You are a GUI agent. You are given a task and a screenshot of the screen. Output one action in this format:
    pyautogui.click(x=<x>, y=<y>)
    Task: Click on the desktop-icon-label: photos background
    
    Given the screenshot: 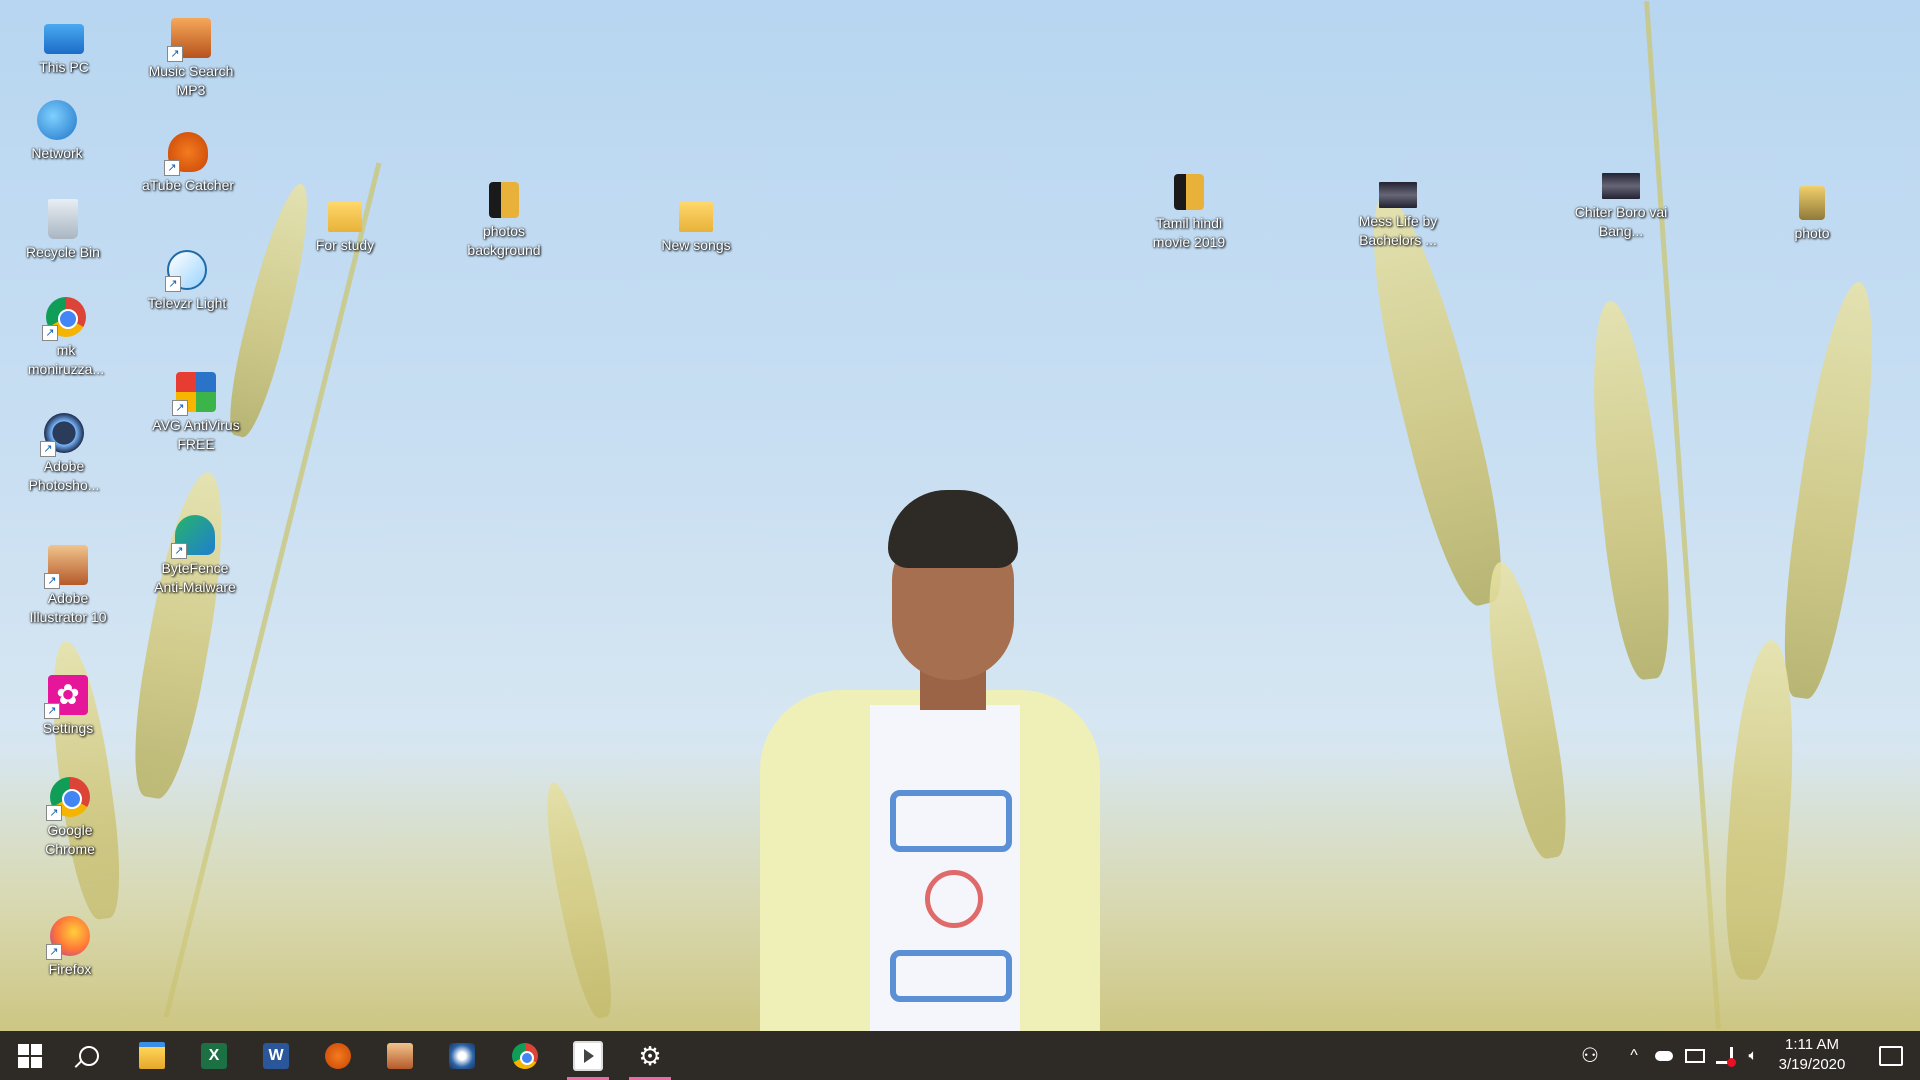 What is the action you would take?
    pyautogui.click(x=504, y=240)
    